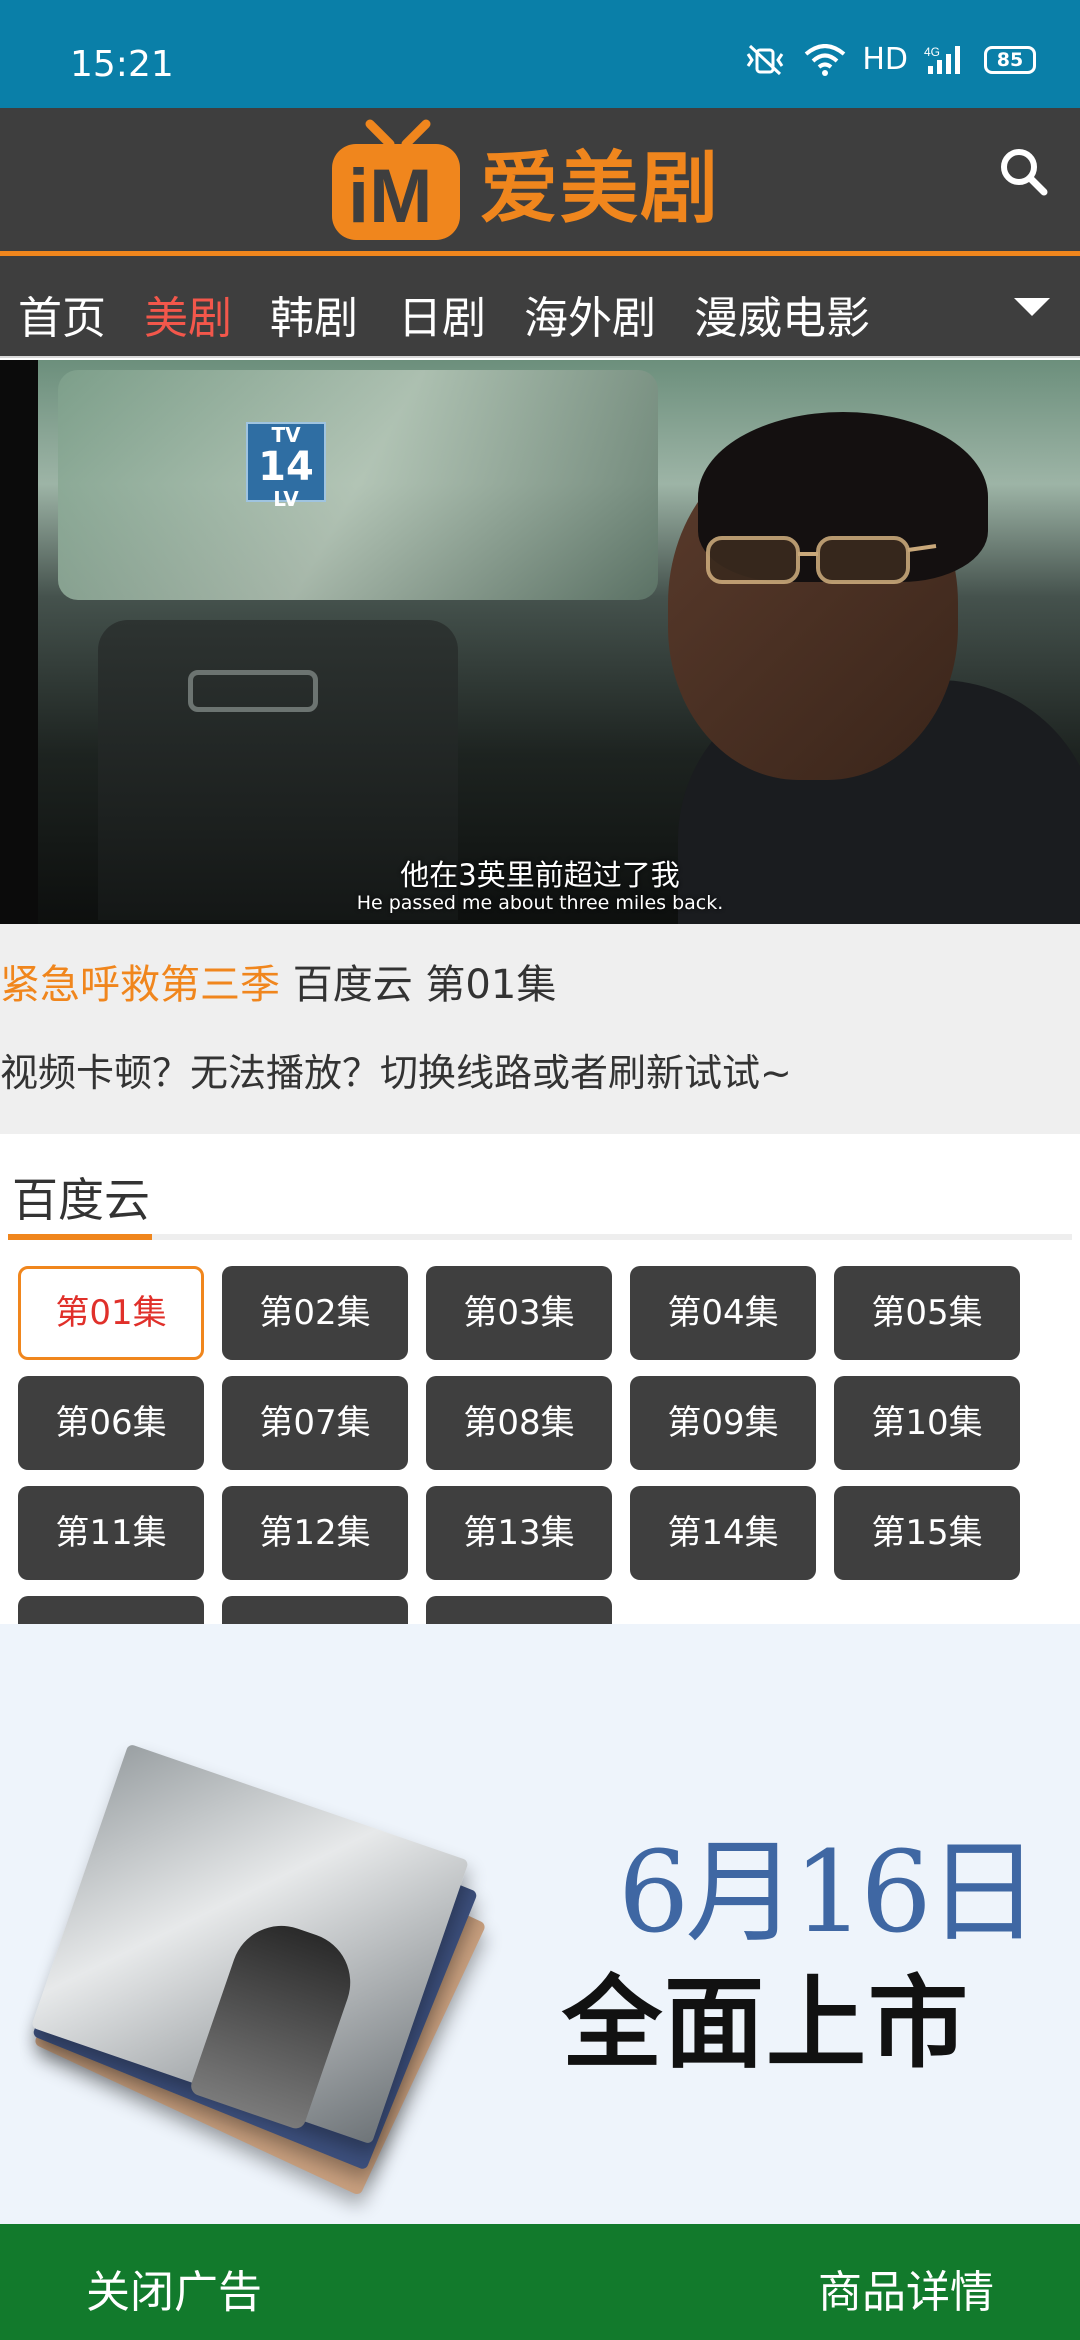 This screenshot has height=2340, width=1080. I want to click on episode-button: 第12集, so click(315, 1533).